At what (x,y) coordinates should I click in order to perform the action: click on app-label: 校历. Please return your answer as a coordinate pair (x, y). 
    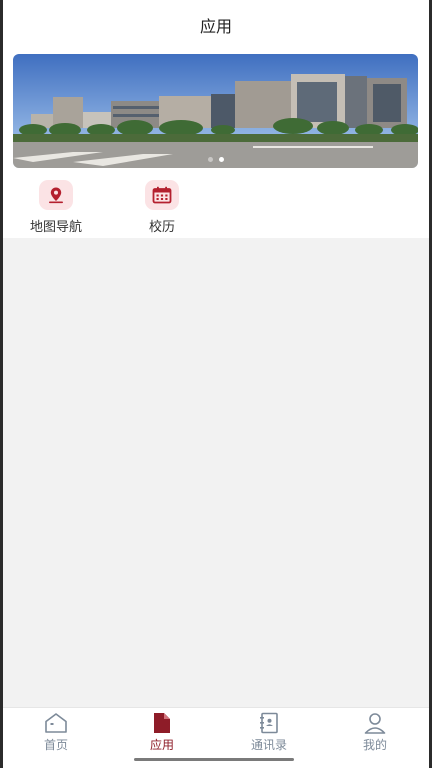
    Looking at the image, I should click on (161, 227).